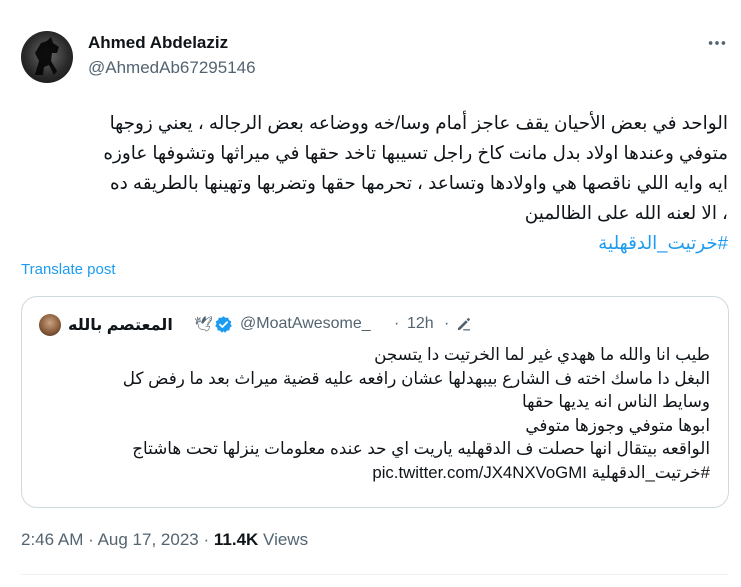  What do you see at coordinates (68, 269) in the screenshot?
I see `translate-post-link: Translate post` at bounding box center [68, 269].